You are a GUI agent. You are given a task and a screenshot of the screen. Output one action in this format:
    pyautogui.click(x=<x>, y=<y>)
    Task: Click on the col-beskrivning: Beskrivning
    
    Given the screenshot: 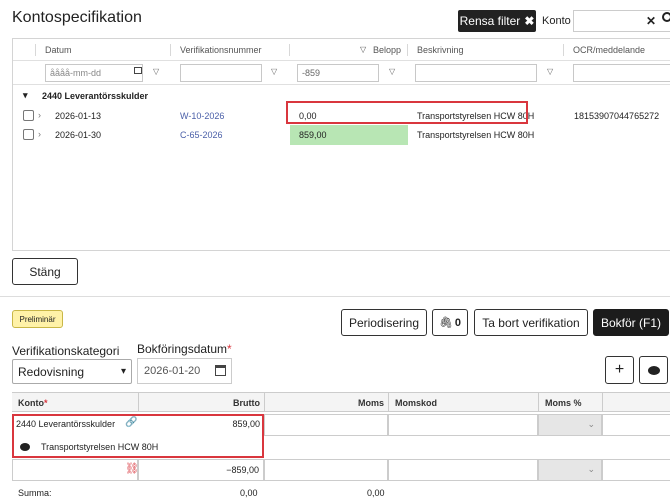 What is the action you would take?
    pyautogui.click(x=440, y=50)
    